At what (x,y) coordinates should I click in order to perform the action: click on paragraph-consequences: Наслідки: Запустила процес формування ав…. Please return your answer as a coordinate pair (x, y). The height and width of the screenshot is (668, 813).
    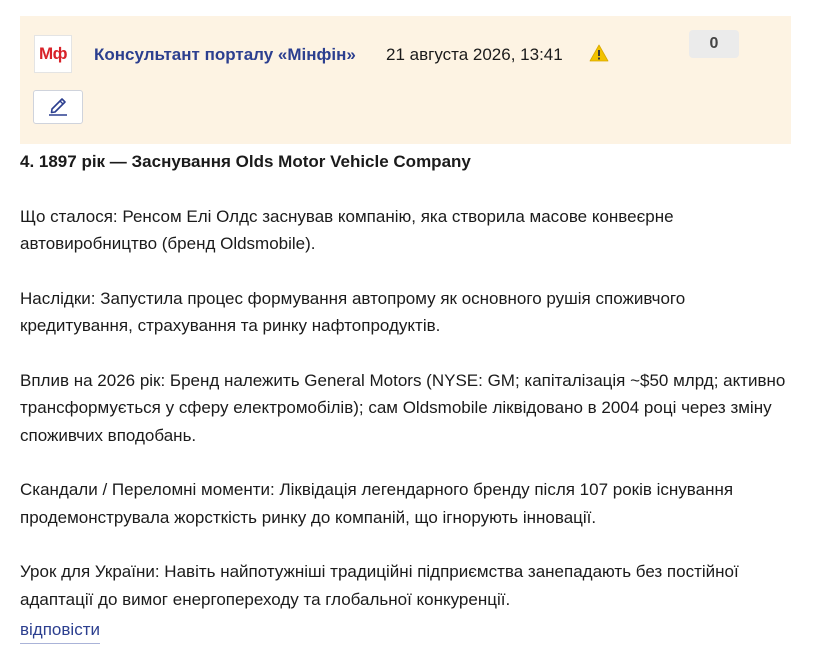
    Looking at the image, I should click on (353, 312).